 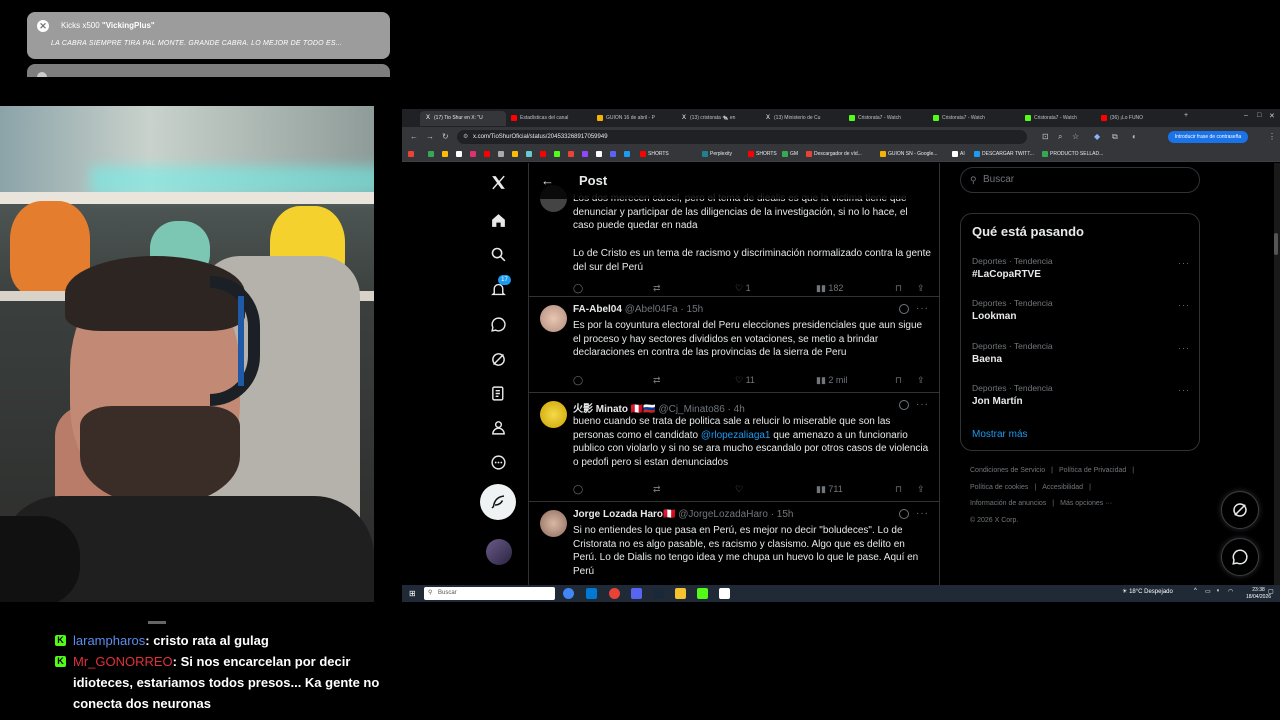 I want to click on notifications-icon: 17, so click(x=498, y=289).